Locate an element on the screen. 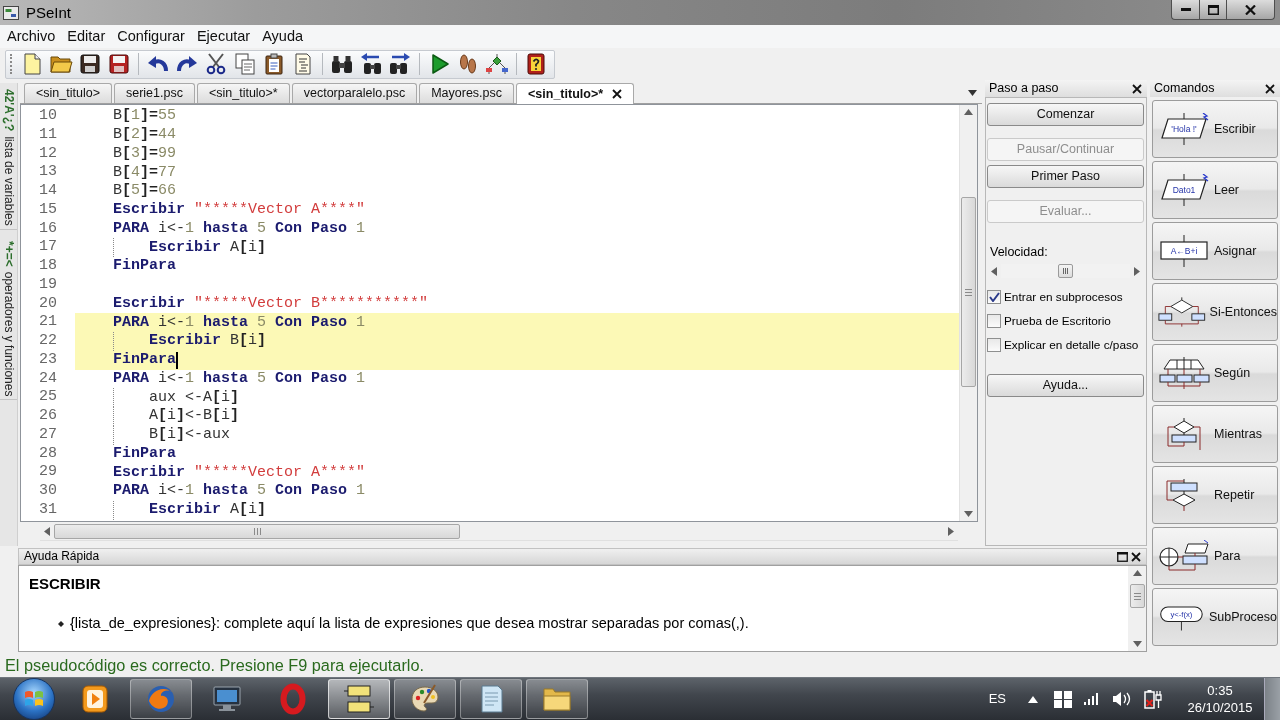 Image resolution: width=1280 pixels, height=720 pixels. start-button is located at coordinates (34, 699).